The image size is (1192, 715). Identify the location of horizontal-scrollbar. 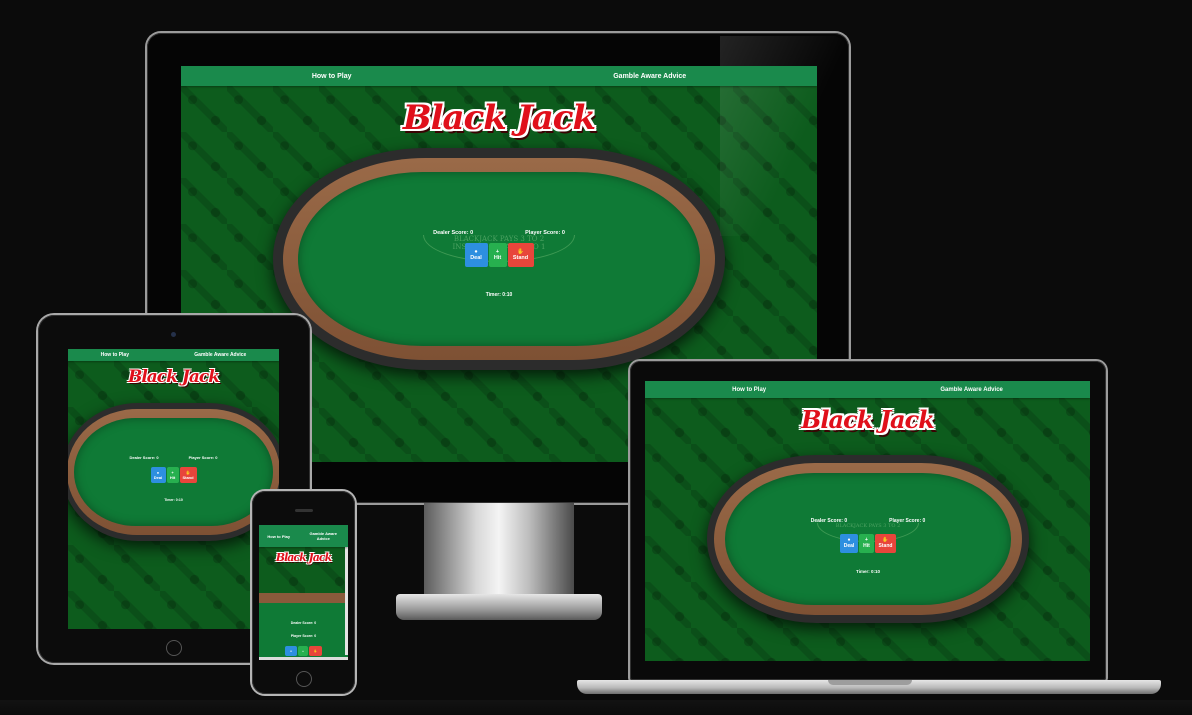
(303, 658).